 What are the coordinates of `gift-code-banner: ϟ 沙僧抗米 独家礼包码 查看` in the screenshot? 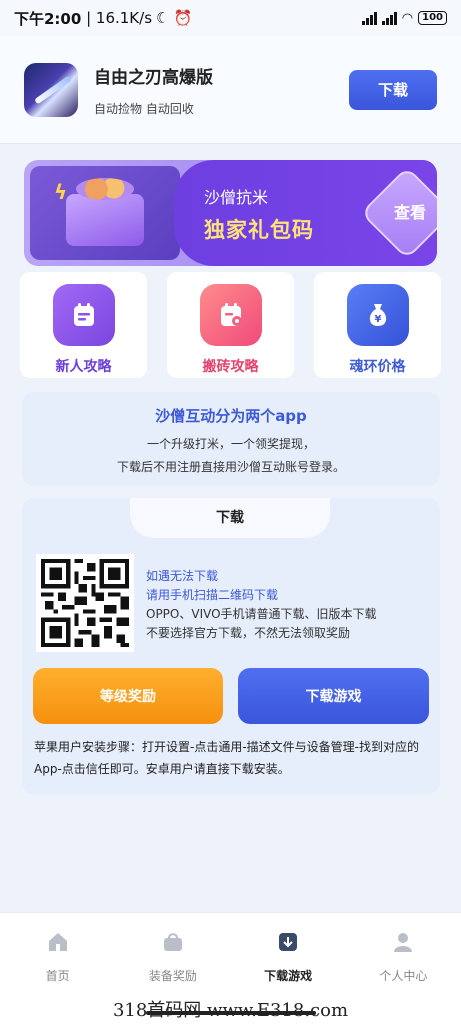 It's located at (230, 213).